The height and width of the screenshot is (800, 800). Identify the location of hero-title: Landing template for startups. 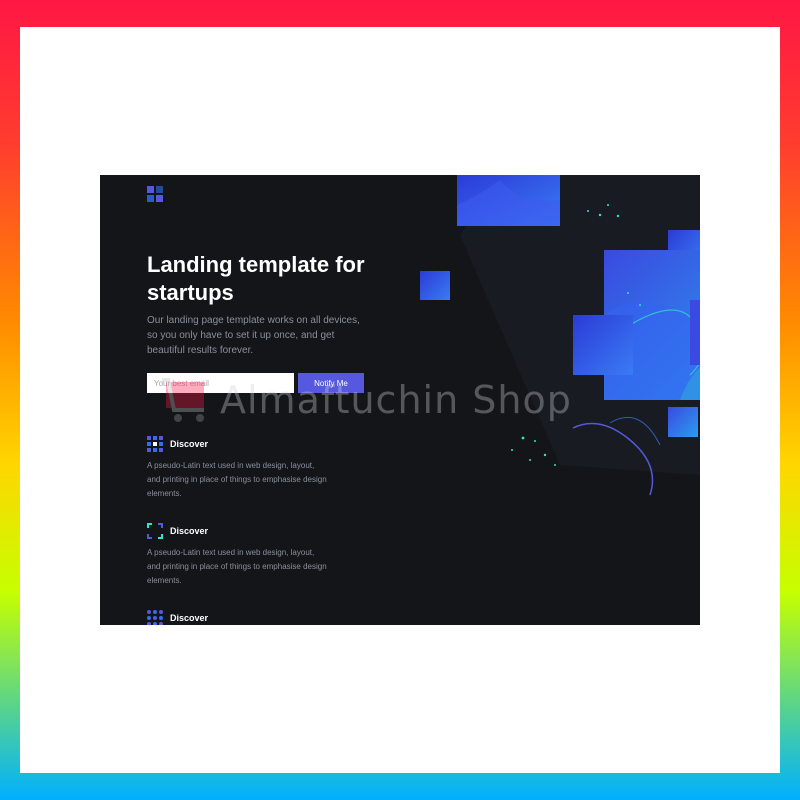
(256, 278).